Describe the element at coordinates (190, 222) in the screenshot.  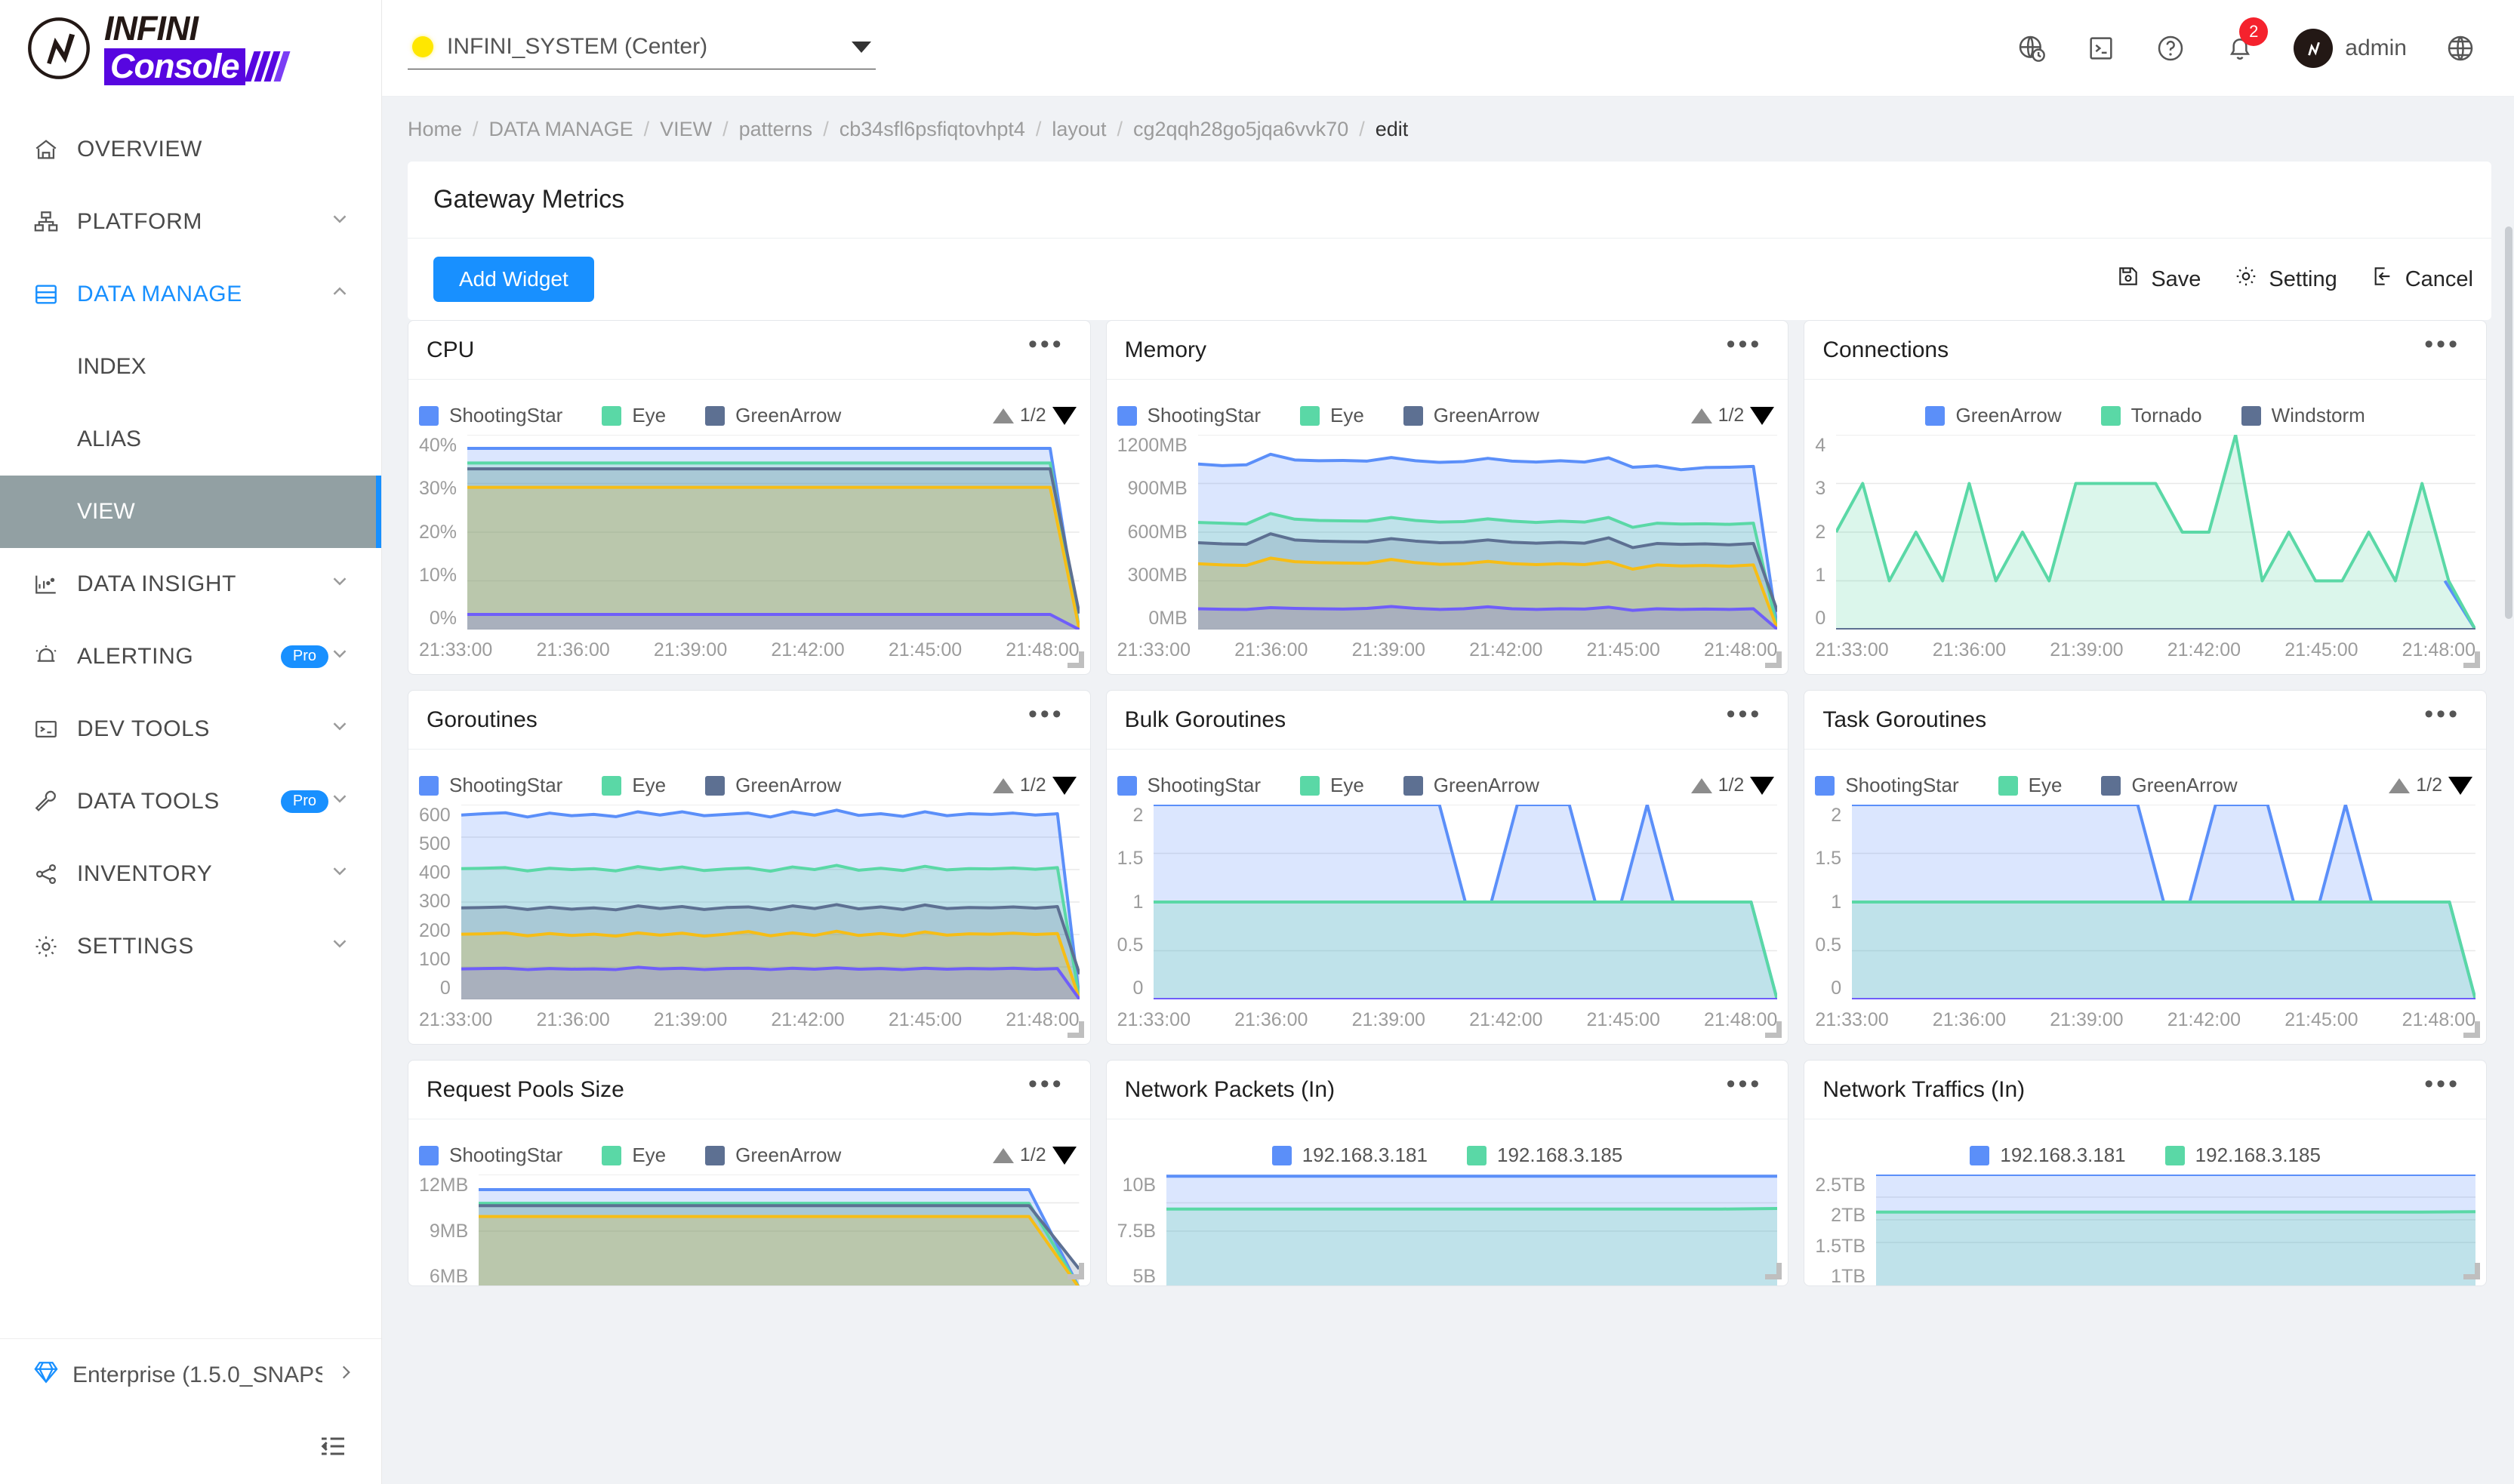
I see `sidebar-item-platform: PLATFORM` at that location.